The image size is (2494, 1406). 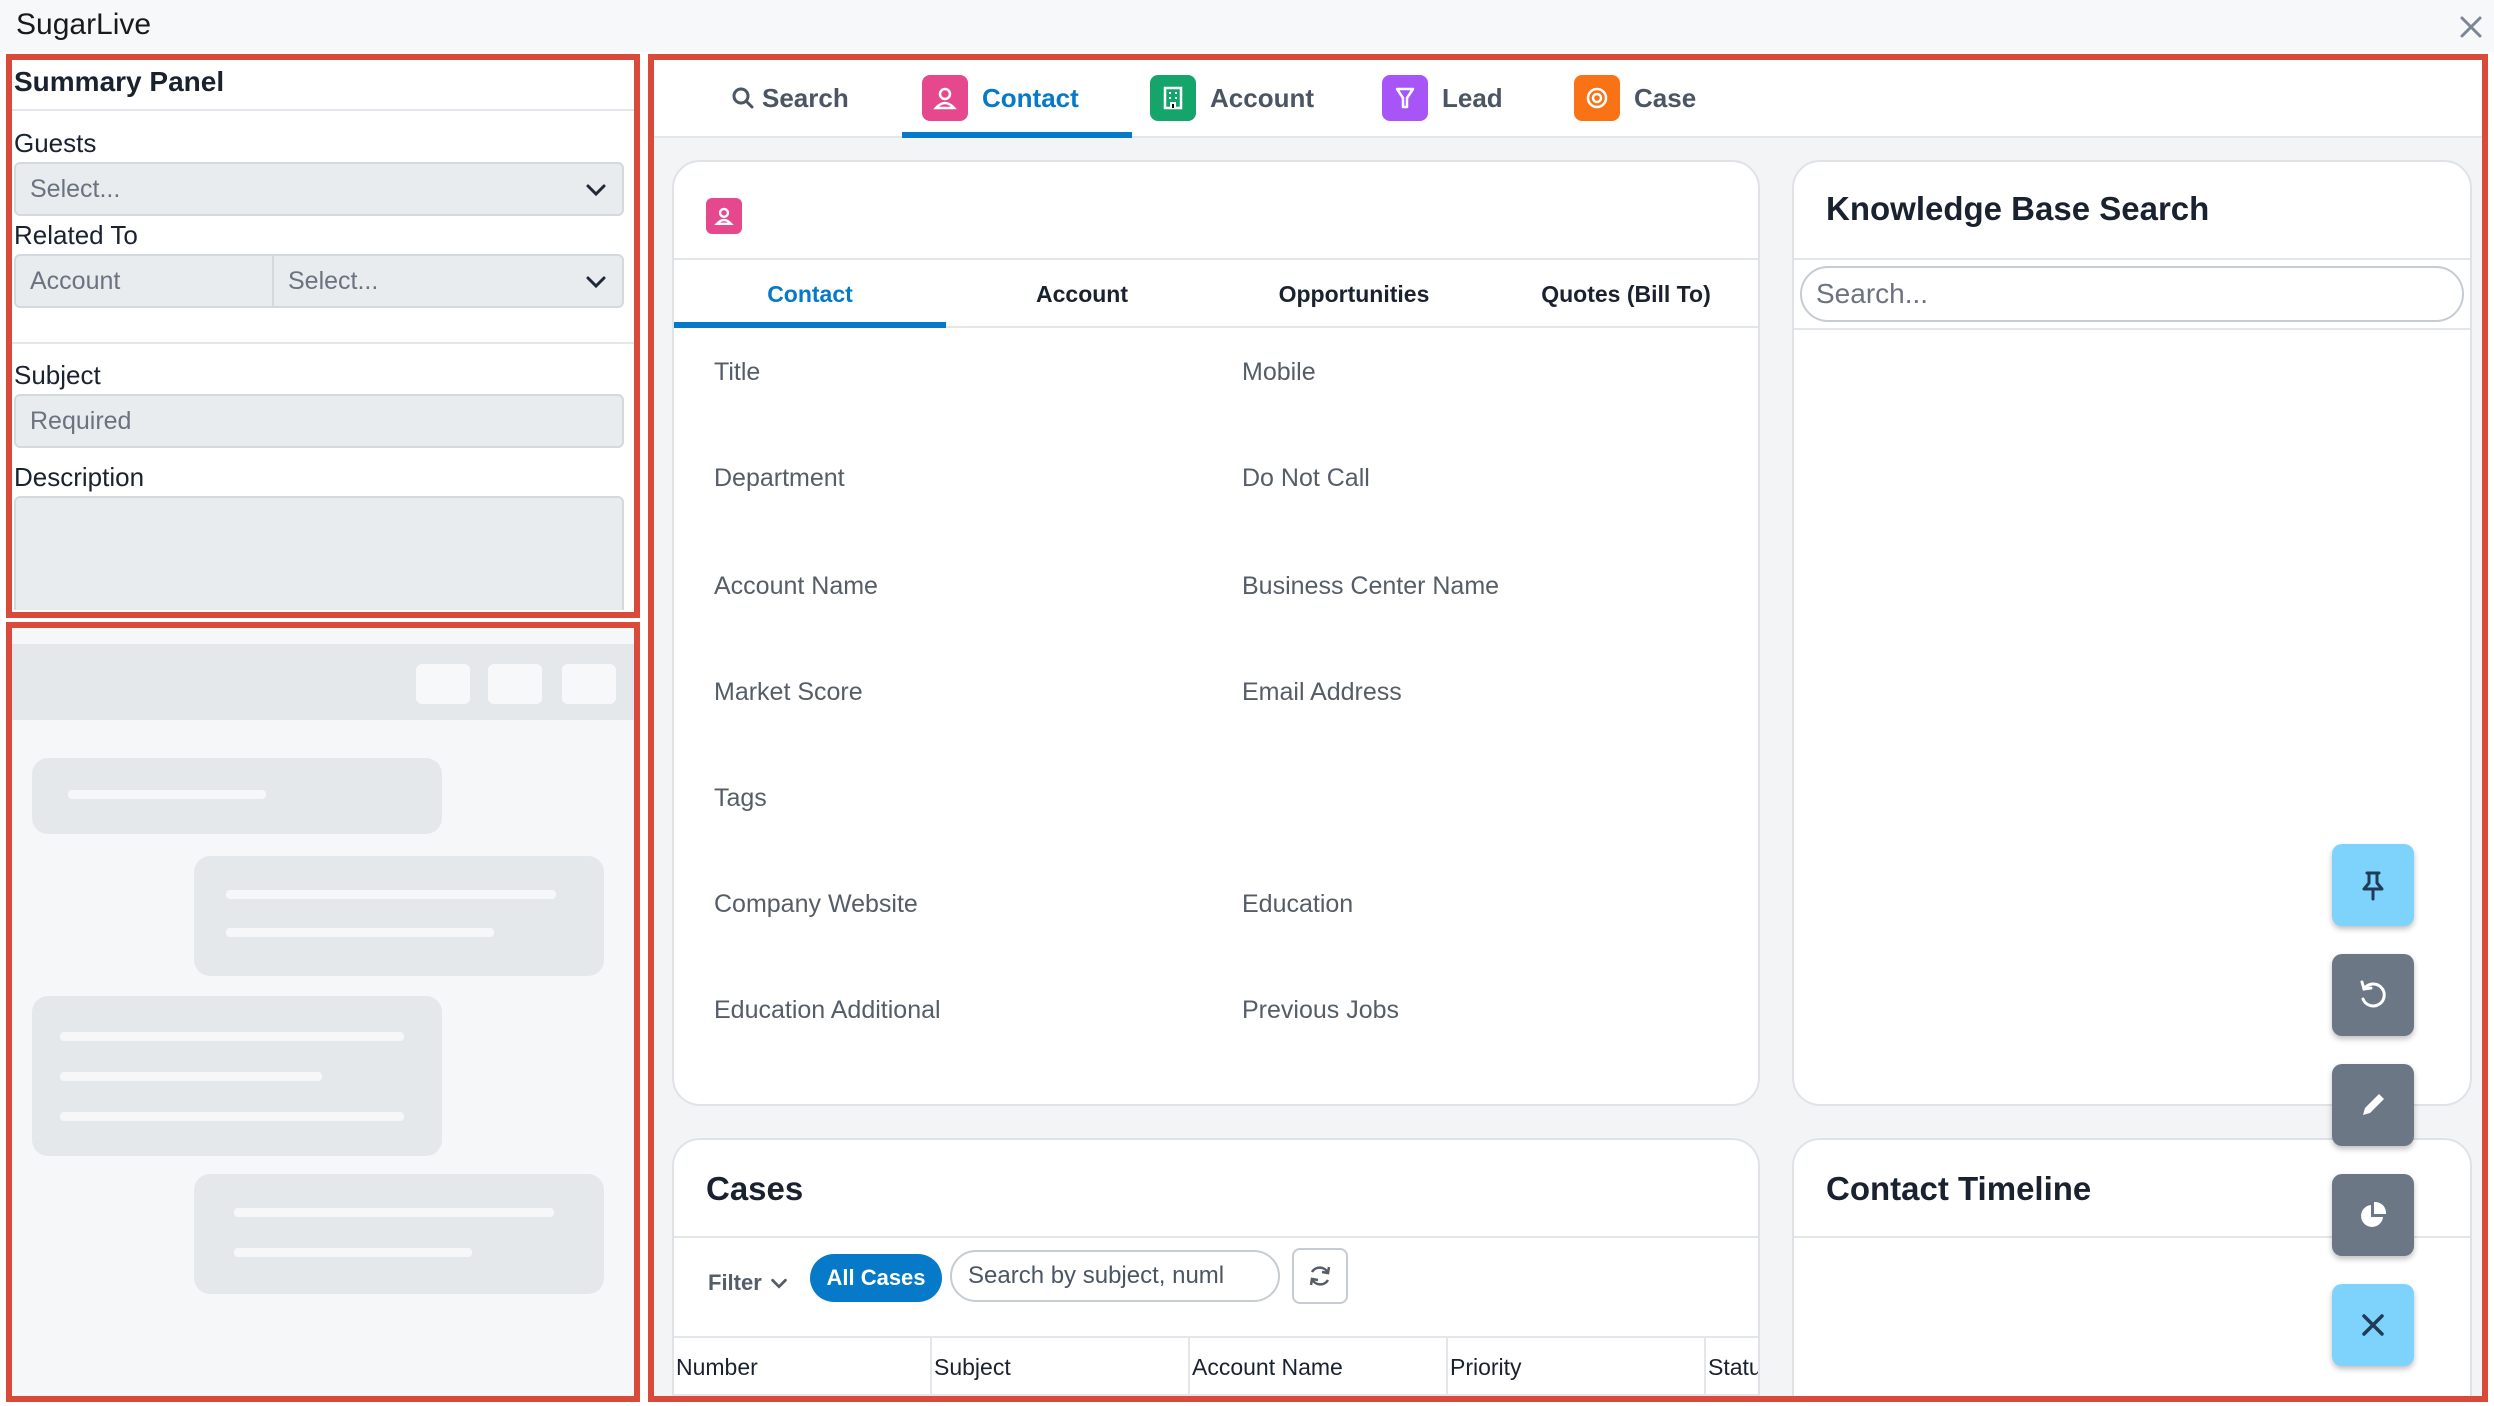 I want to click on lead-icon, so click(x=1405, y=98).